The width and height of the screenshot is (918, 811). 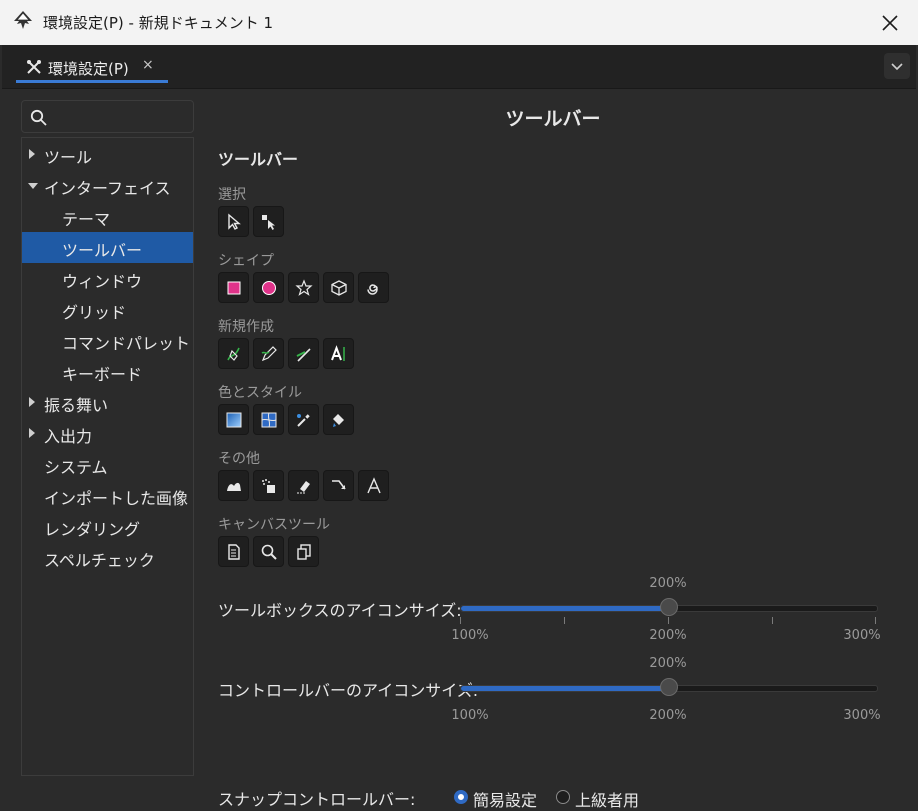 I want to click on measure-tool-button, so click(x=303, y=551).